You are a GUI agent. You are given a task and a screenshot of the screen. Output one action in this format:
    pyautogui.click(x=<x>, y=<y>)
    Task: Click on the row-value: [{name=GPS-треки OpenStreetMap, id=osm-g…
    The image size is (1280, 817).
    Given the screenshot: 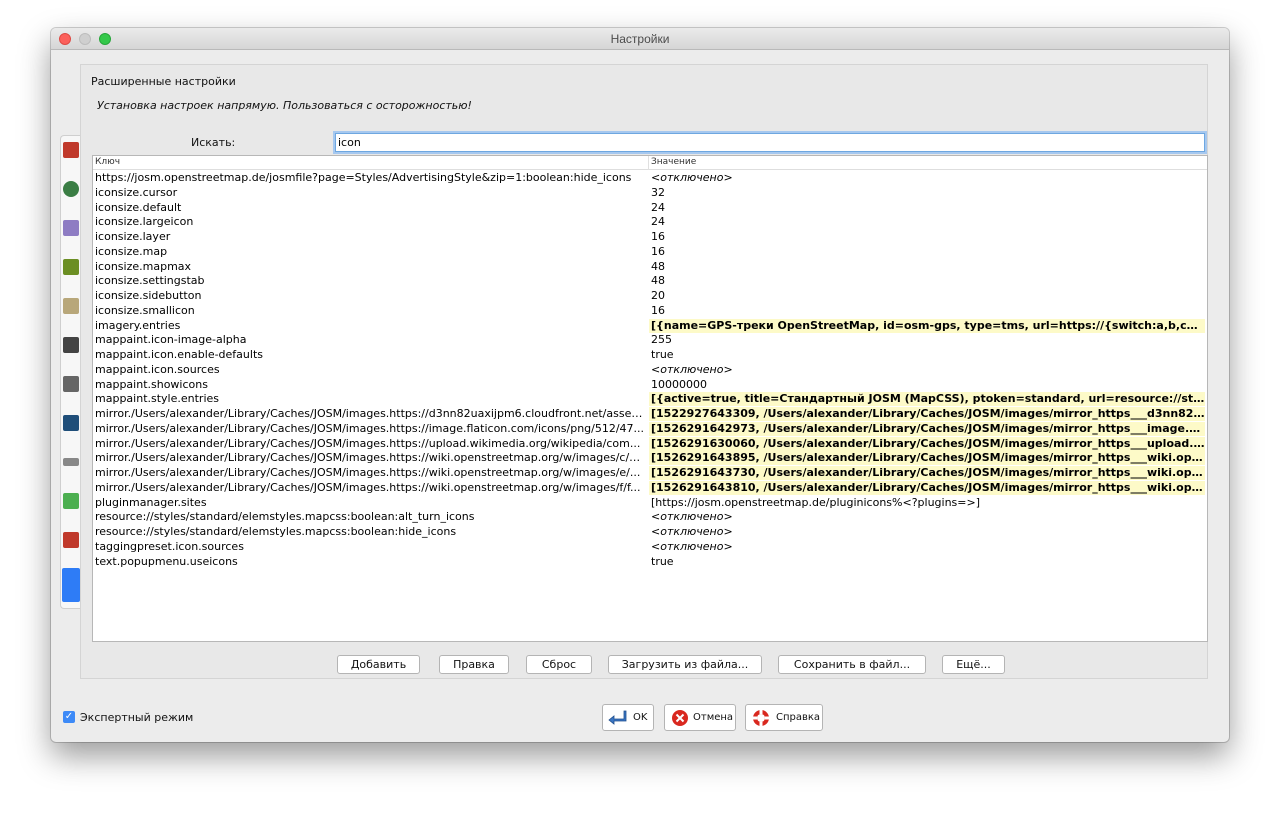 What is the action you would take?
    pyautogui.click(x=927, y=325)
    